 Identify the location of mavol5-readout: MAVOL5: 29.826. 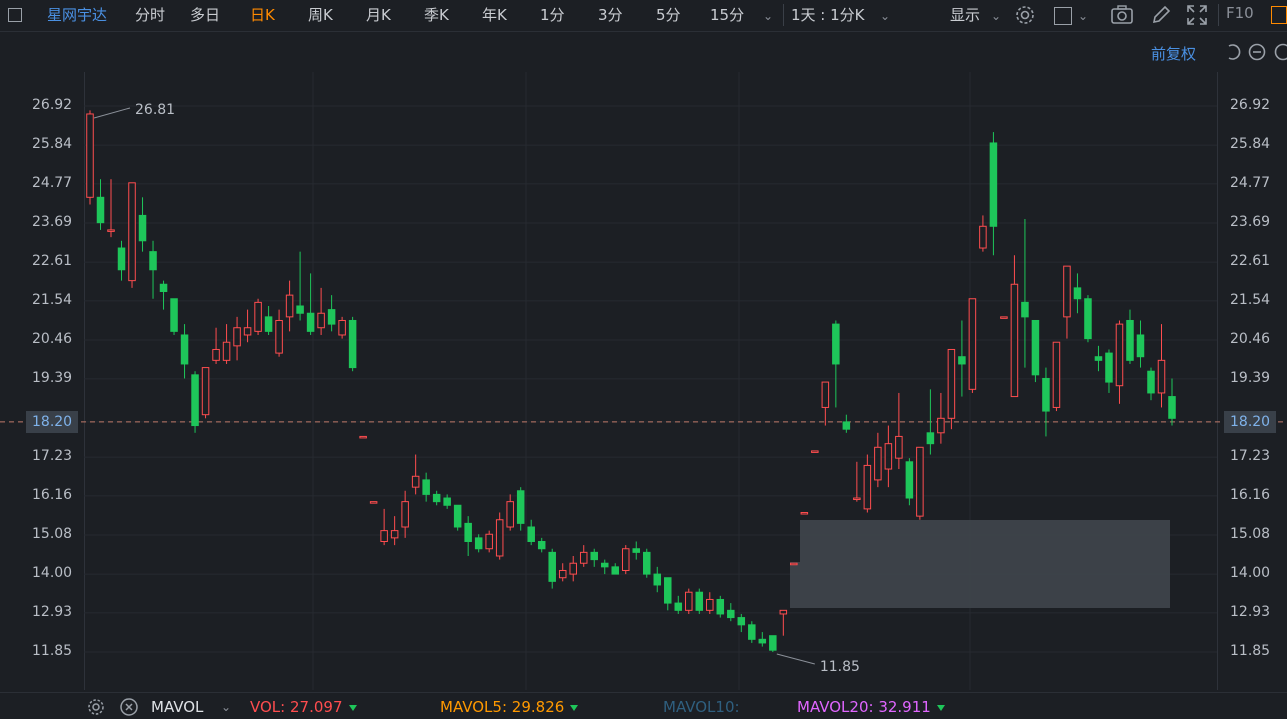
(509, 707).